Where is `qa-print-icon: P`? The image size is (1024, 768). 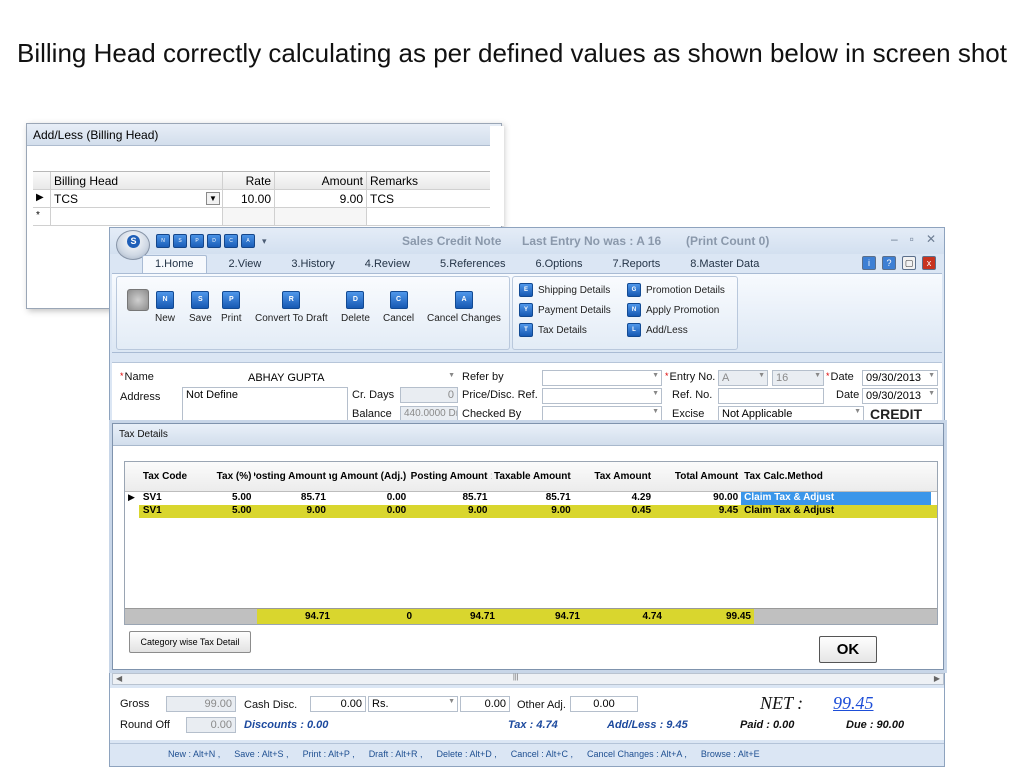 qa-print-icon: P is located at coordinates (197, 241).